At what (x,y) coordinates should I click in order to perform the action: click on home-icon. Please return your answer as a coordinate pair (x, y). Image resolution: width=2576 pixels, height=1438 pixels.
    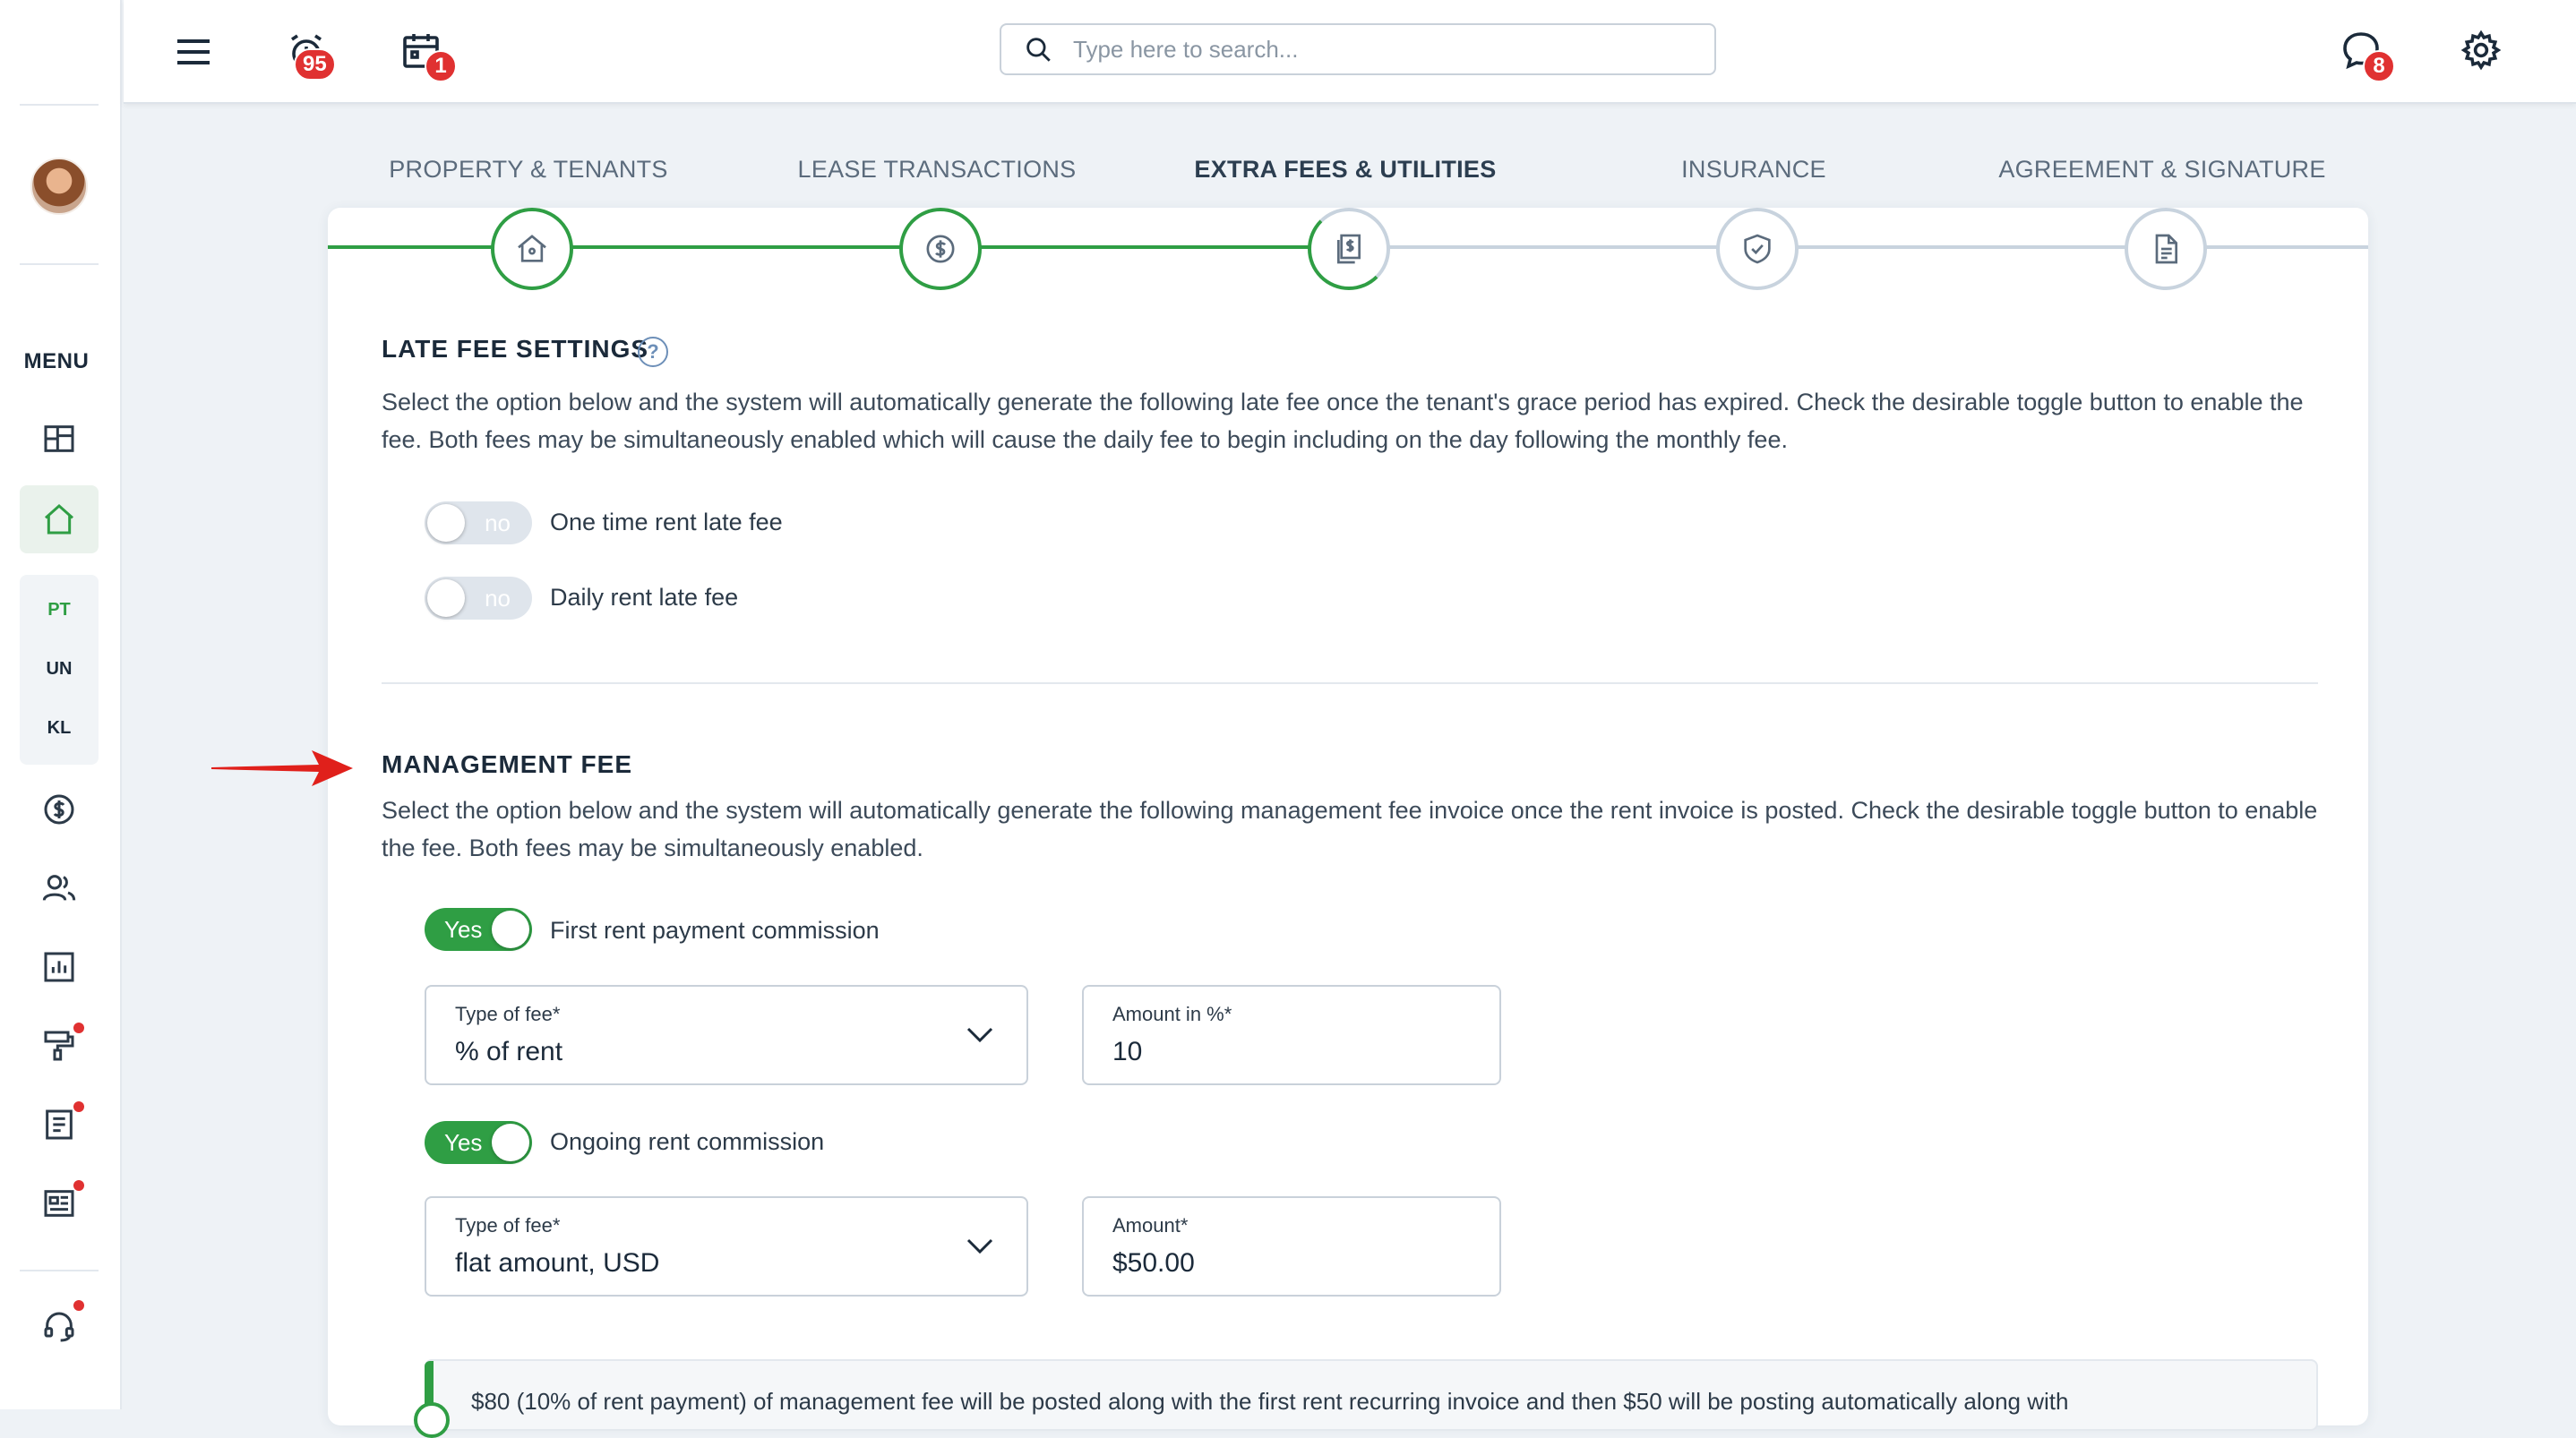
    Looking at the image, I should click on (59, 519).